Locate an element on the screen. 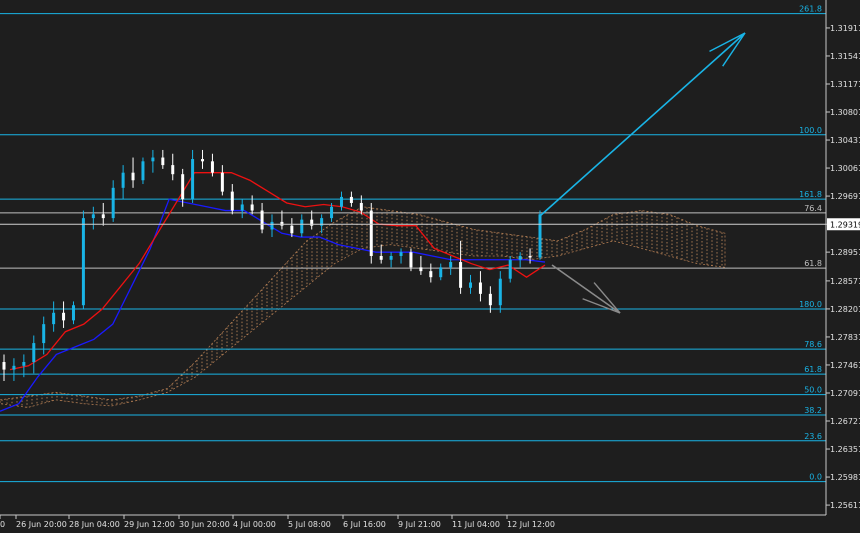 The image size is (860, 533). y-tick-label: 1.26721 is located at coordinates (845, 421).